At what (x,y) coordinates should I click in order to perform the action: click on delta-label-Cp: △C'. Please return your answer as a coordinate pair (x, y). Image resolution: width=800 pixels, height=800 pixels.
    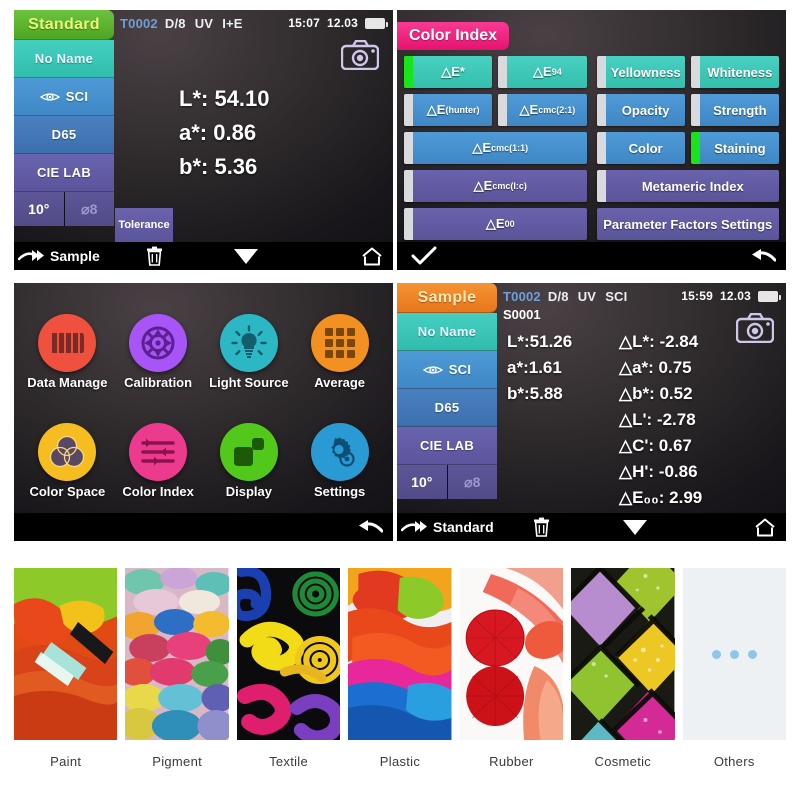
    Looking at the image, I should click on (634, 445).